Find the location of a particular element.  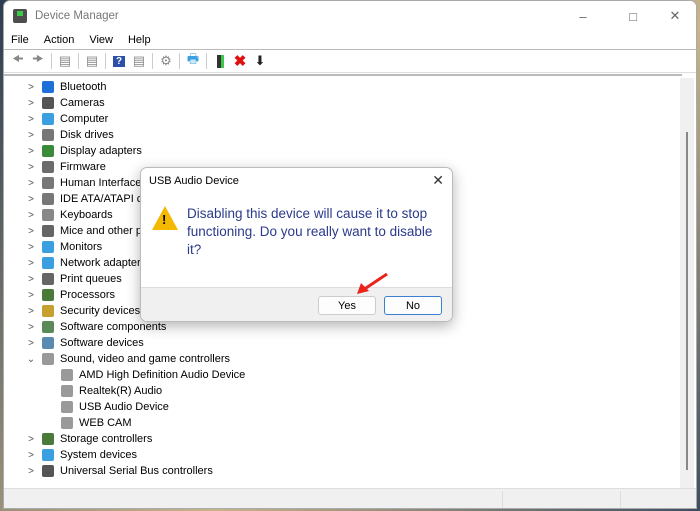

monitor-icon: 🖶 is located at coordinates (193, 60).